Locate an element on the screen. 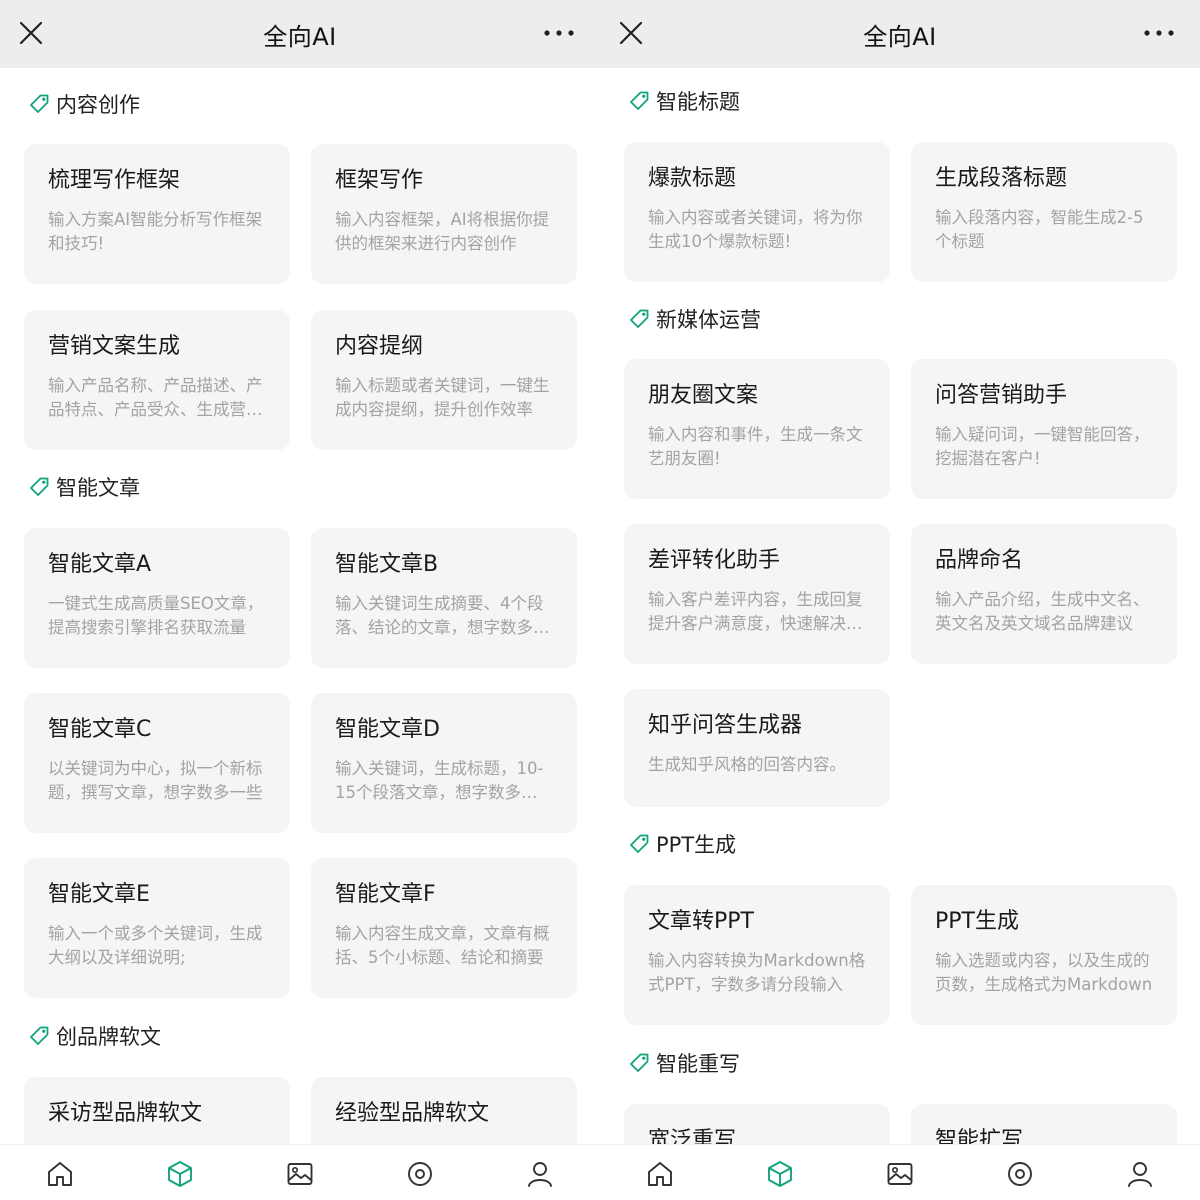 The image size is (1200, 1200). section-header: 内容创作 is located at coordinates (84, 104).